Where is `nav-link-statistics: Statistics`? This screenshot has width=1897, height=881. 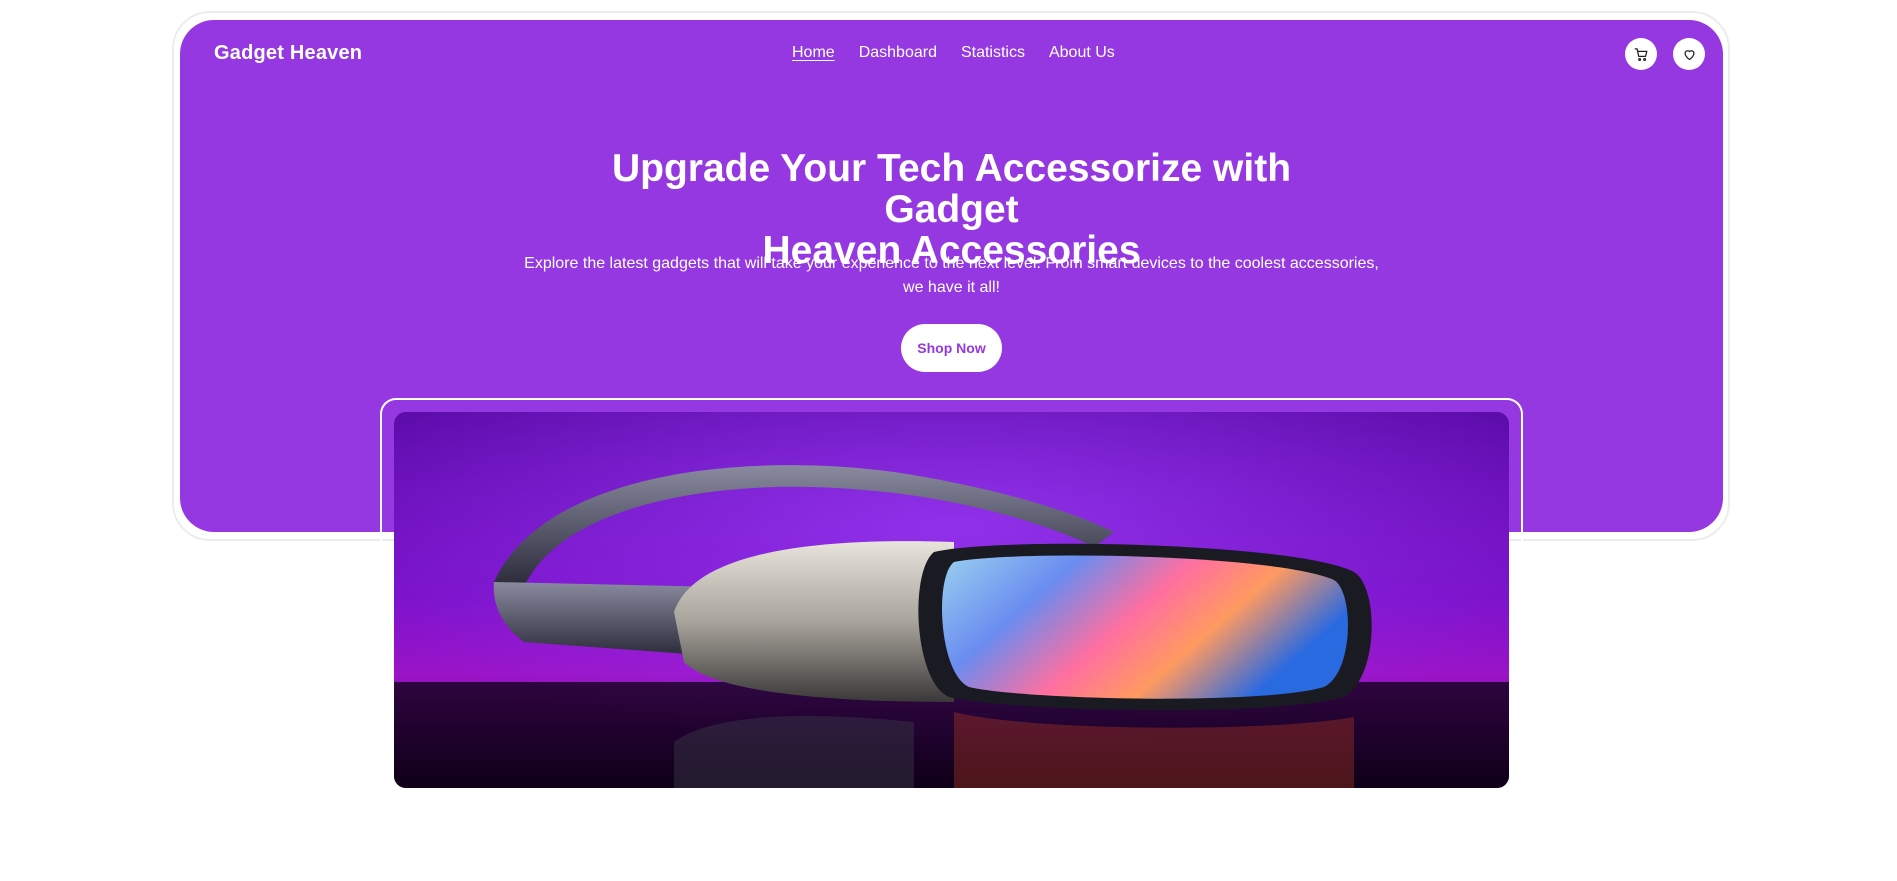 nav-link-statistics: Statistics is located at coordinates (993, 53).